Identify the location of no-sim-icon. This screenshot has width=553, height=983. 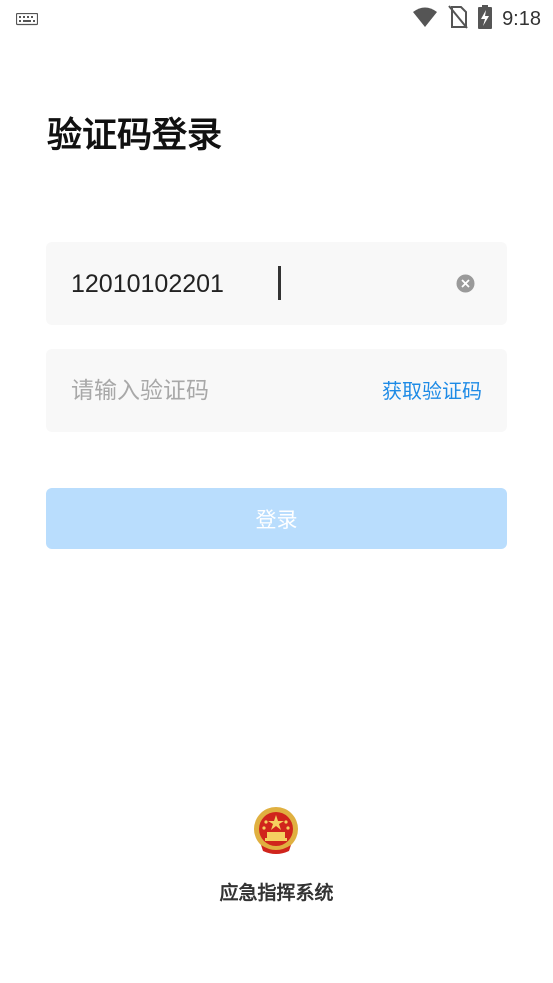
(458, 19).